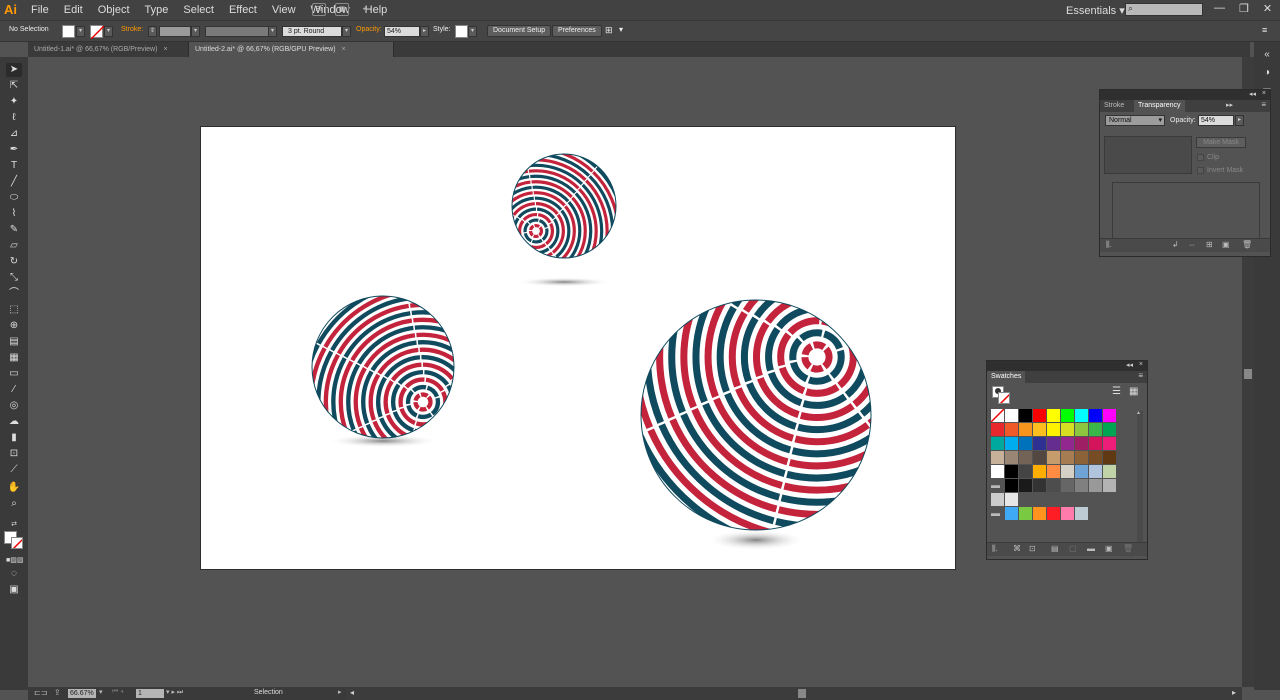 Image resolution: width=1280 pixels, height=700 pixels. What do you see at coordinates (14, 166) in the screenshot?
I see `type-tool-icon: T` at bounding box center [14, 166].